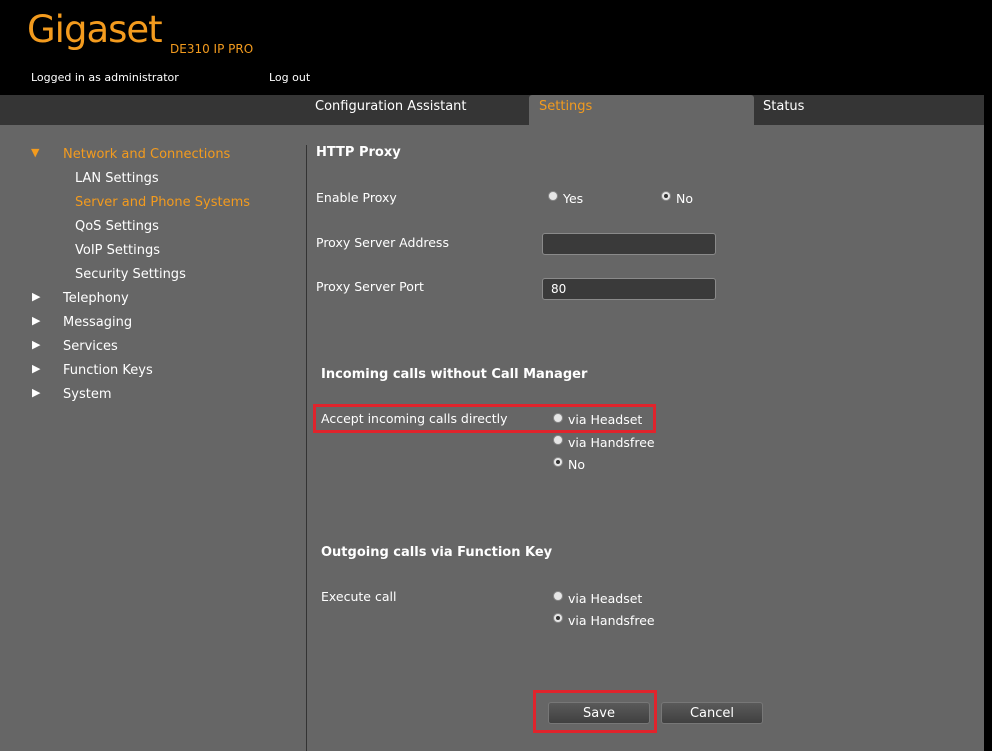 The width and height of the screenshot is (992, 751). I want to click on model-name: DE310 IP PRO, so click(212, 49).